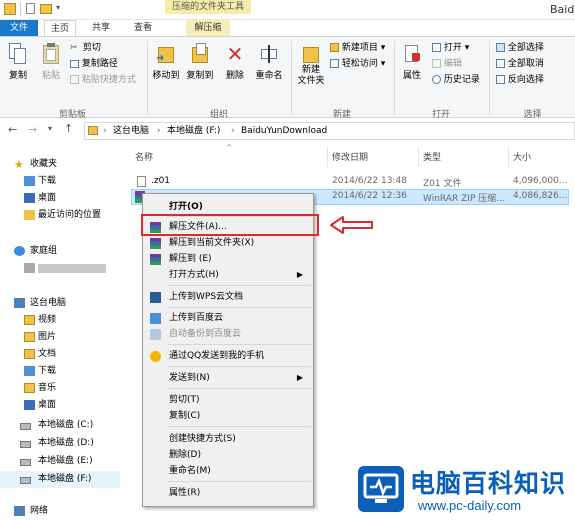  I want to click on properties-quick-icon, so click(30, 8).